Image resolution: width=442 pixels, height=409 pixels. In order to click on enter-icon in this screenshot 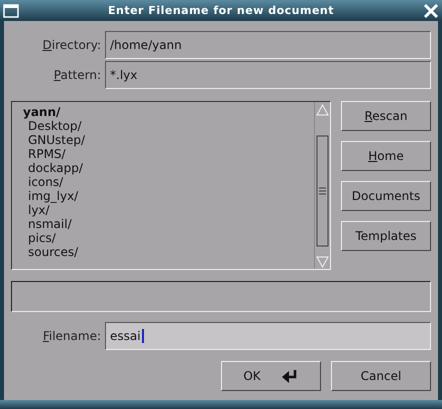, I will do `click(289, 376)`.